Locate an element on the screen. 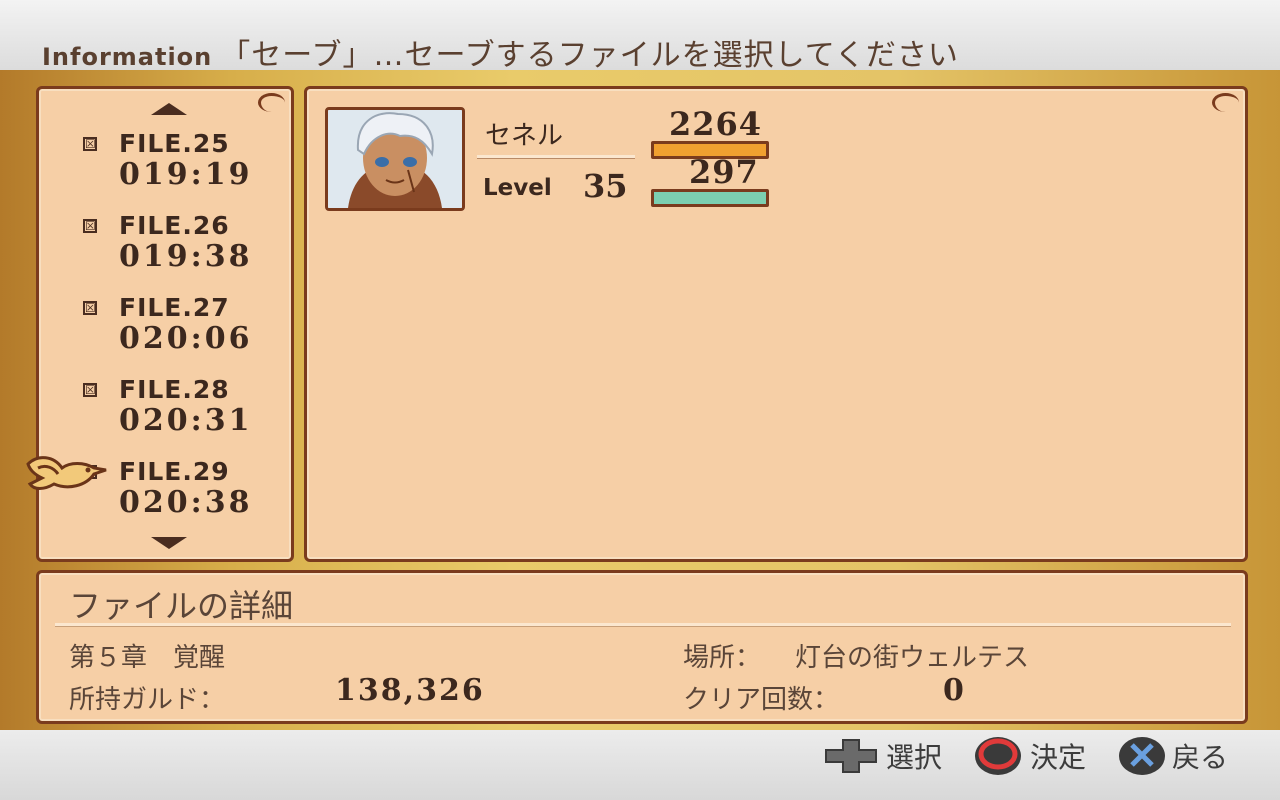 This screenshot has height=800, width=1280. circle-button-icon is located at coordinates (998, 756).